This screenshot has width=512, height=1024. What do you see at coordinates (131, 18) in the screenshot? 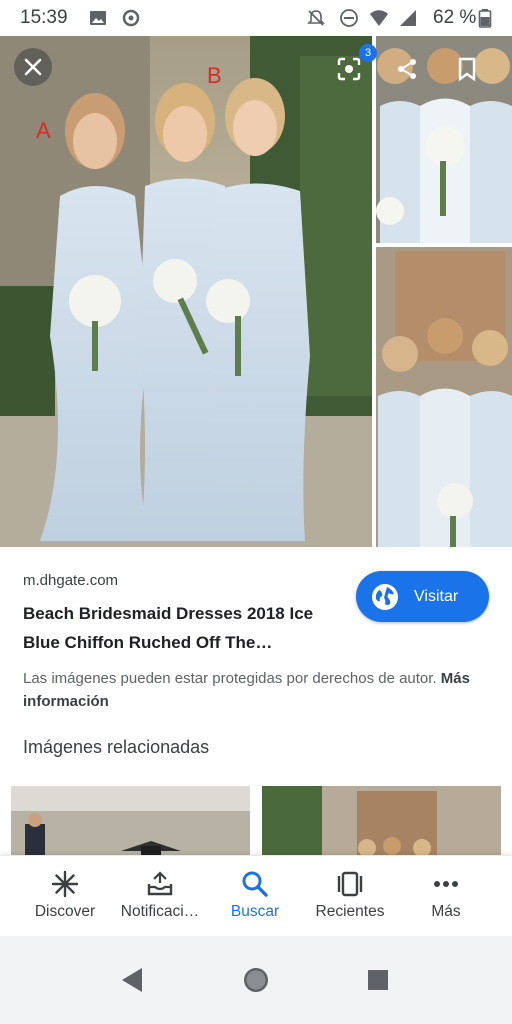
I see `assistant-icon` at bounding box center [131, 18].